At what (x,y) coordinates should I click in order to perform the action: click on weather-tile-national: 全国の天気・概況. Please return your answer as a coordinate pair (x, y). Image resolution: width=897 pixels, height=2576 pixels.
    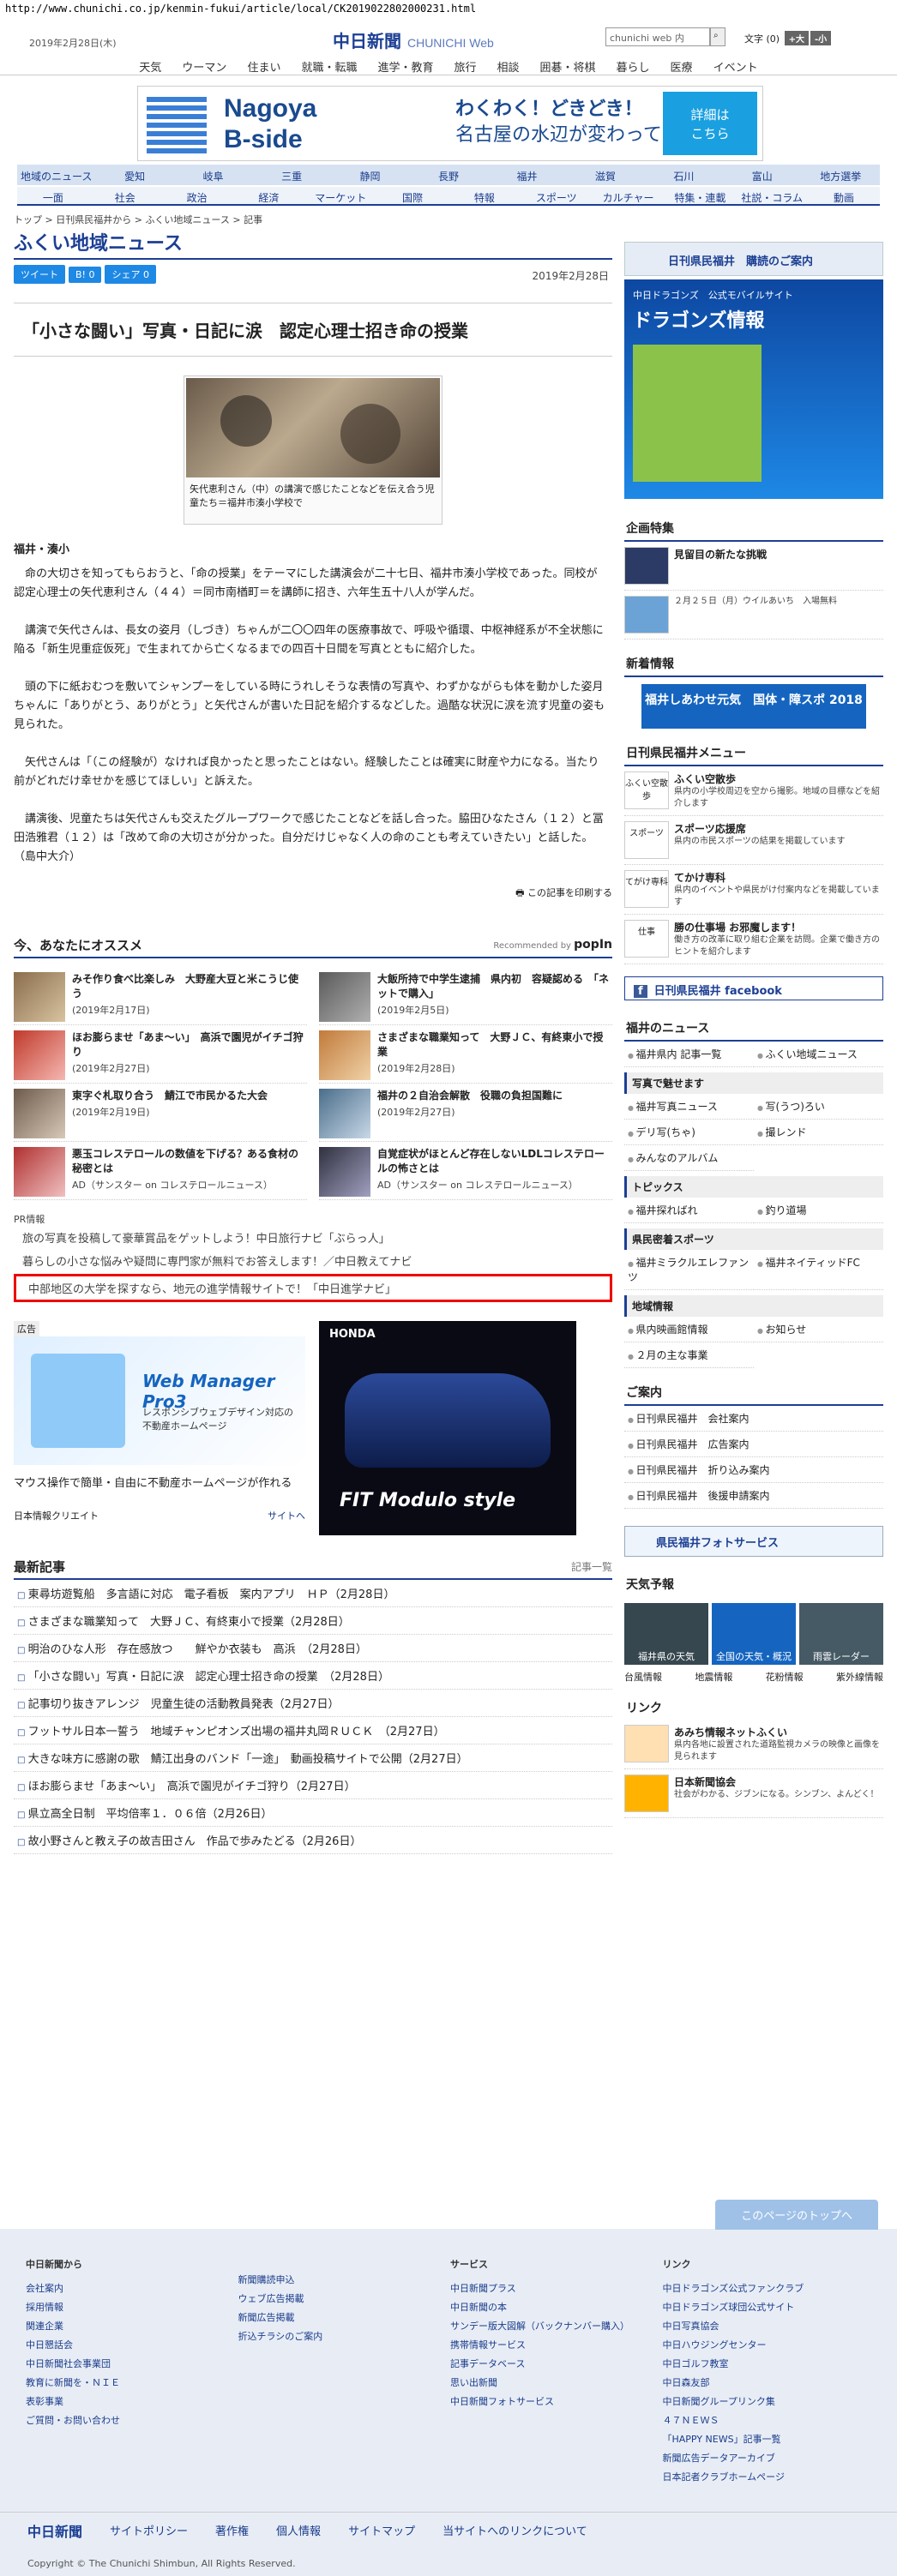
    Looking at the image, I should click on (754, 1634).